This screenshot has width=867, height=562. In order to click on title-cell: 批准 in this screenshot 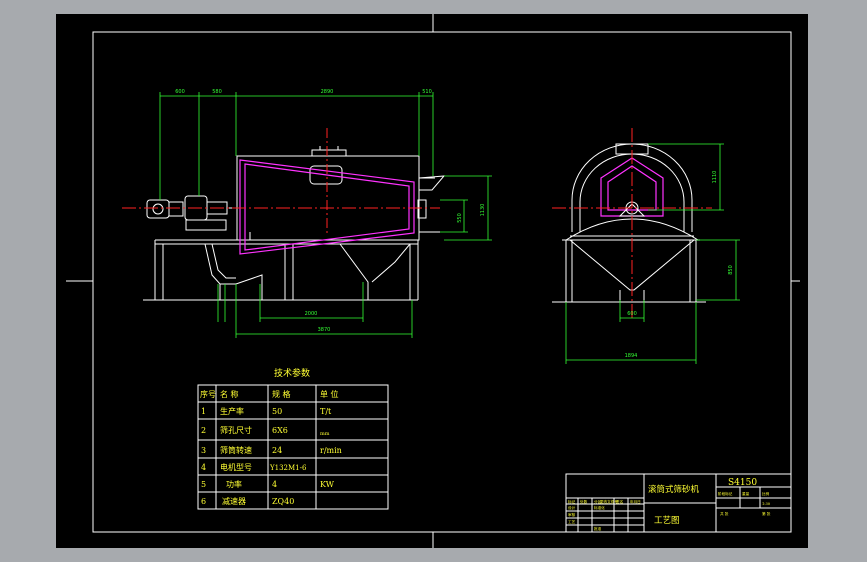, I will do `click(598, 528)`.